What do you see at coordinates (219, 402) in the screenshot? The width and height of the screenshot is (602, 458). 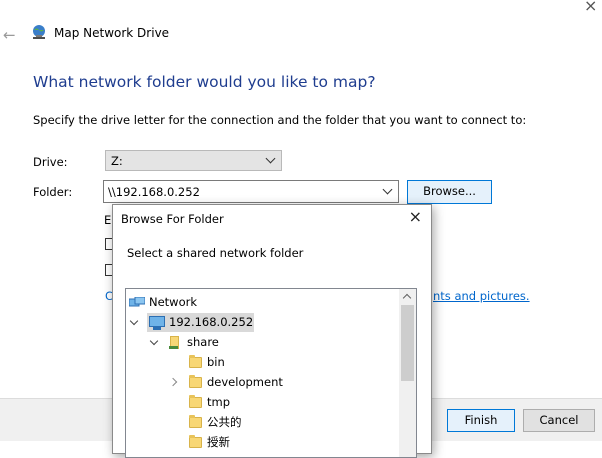 I see `tree-label: tmp` at bounding box center [219, 402].